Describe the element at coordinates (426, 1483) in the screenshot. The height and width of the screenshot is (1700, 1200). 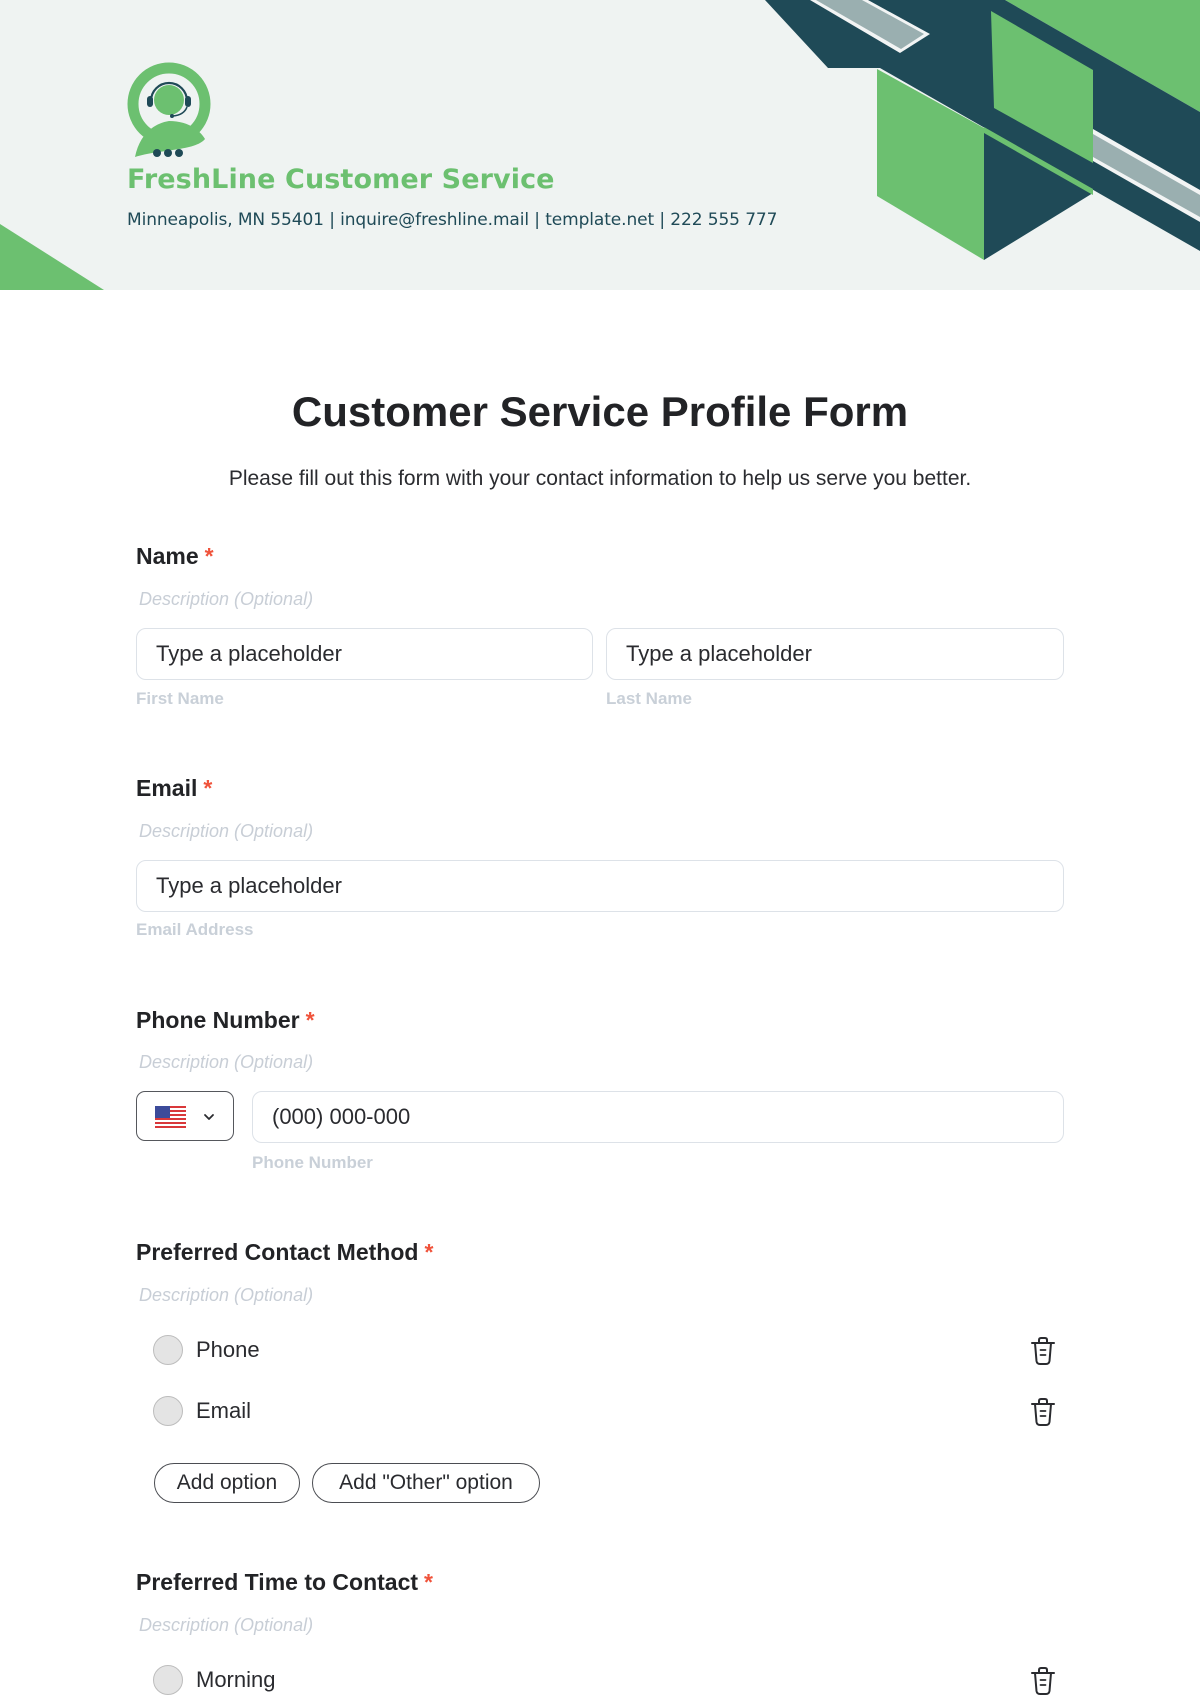
I see `add-other-option-button: Add "Other" option` at that location.